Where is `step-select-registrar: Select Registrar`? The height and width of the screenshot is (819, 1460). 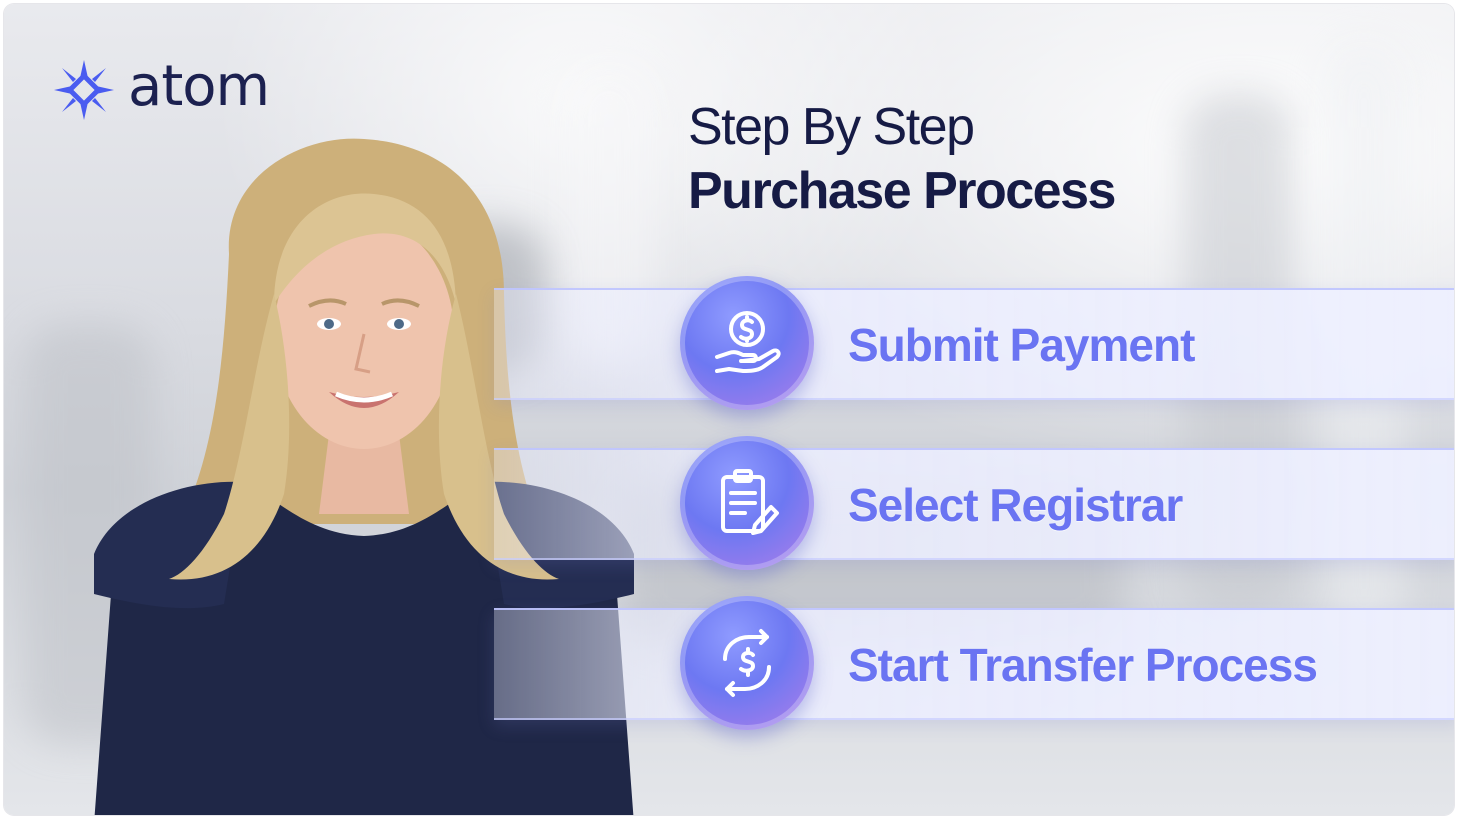
step-select-registrar: Select Registrar is located at coordinates (974, 503).